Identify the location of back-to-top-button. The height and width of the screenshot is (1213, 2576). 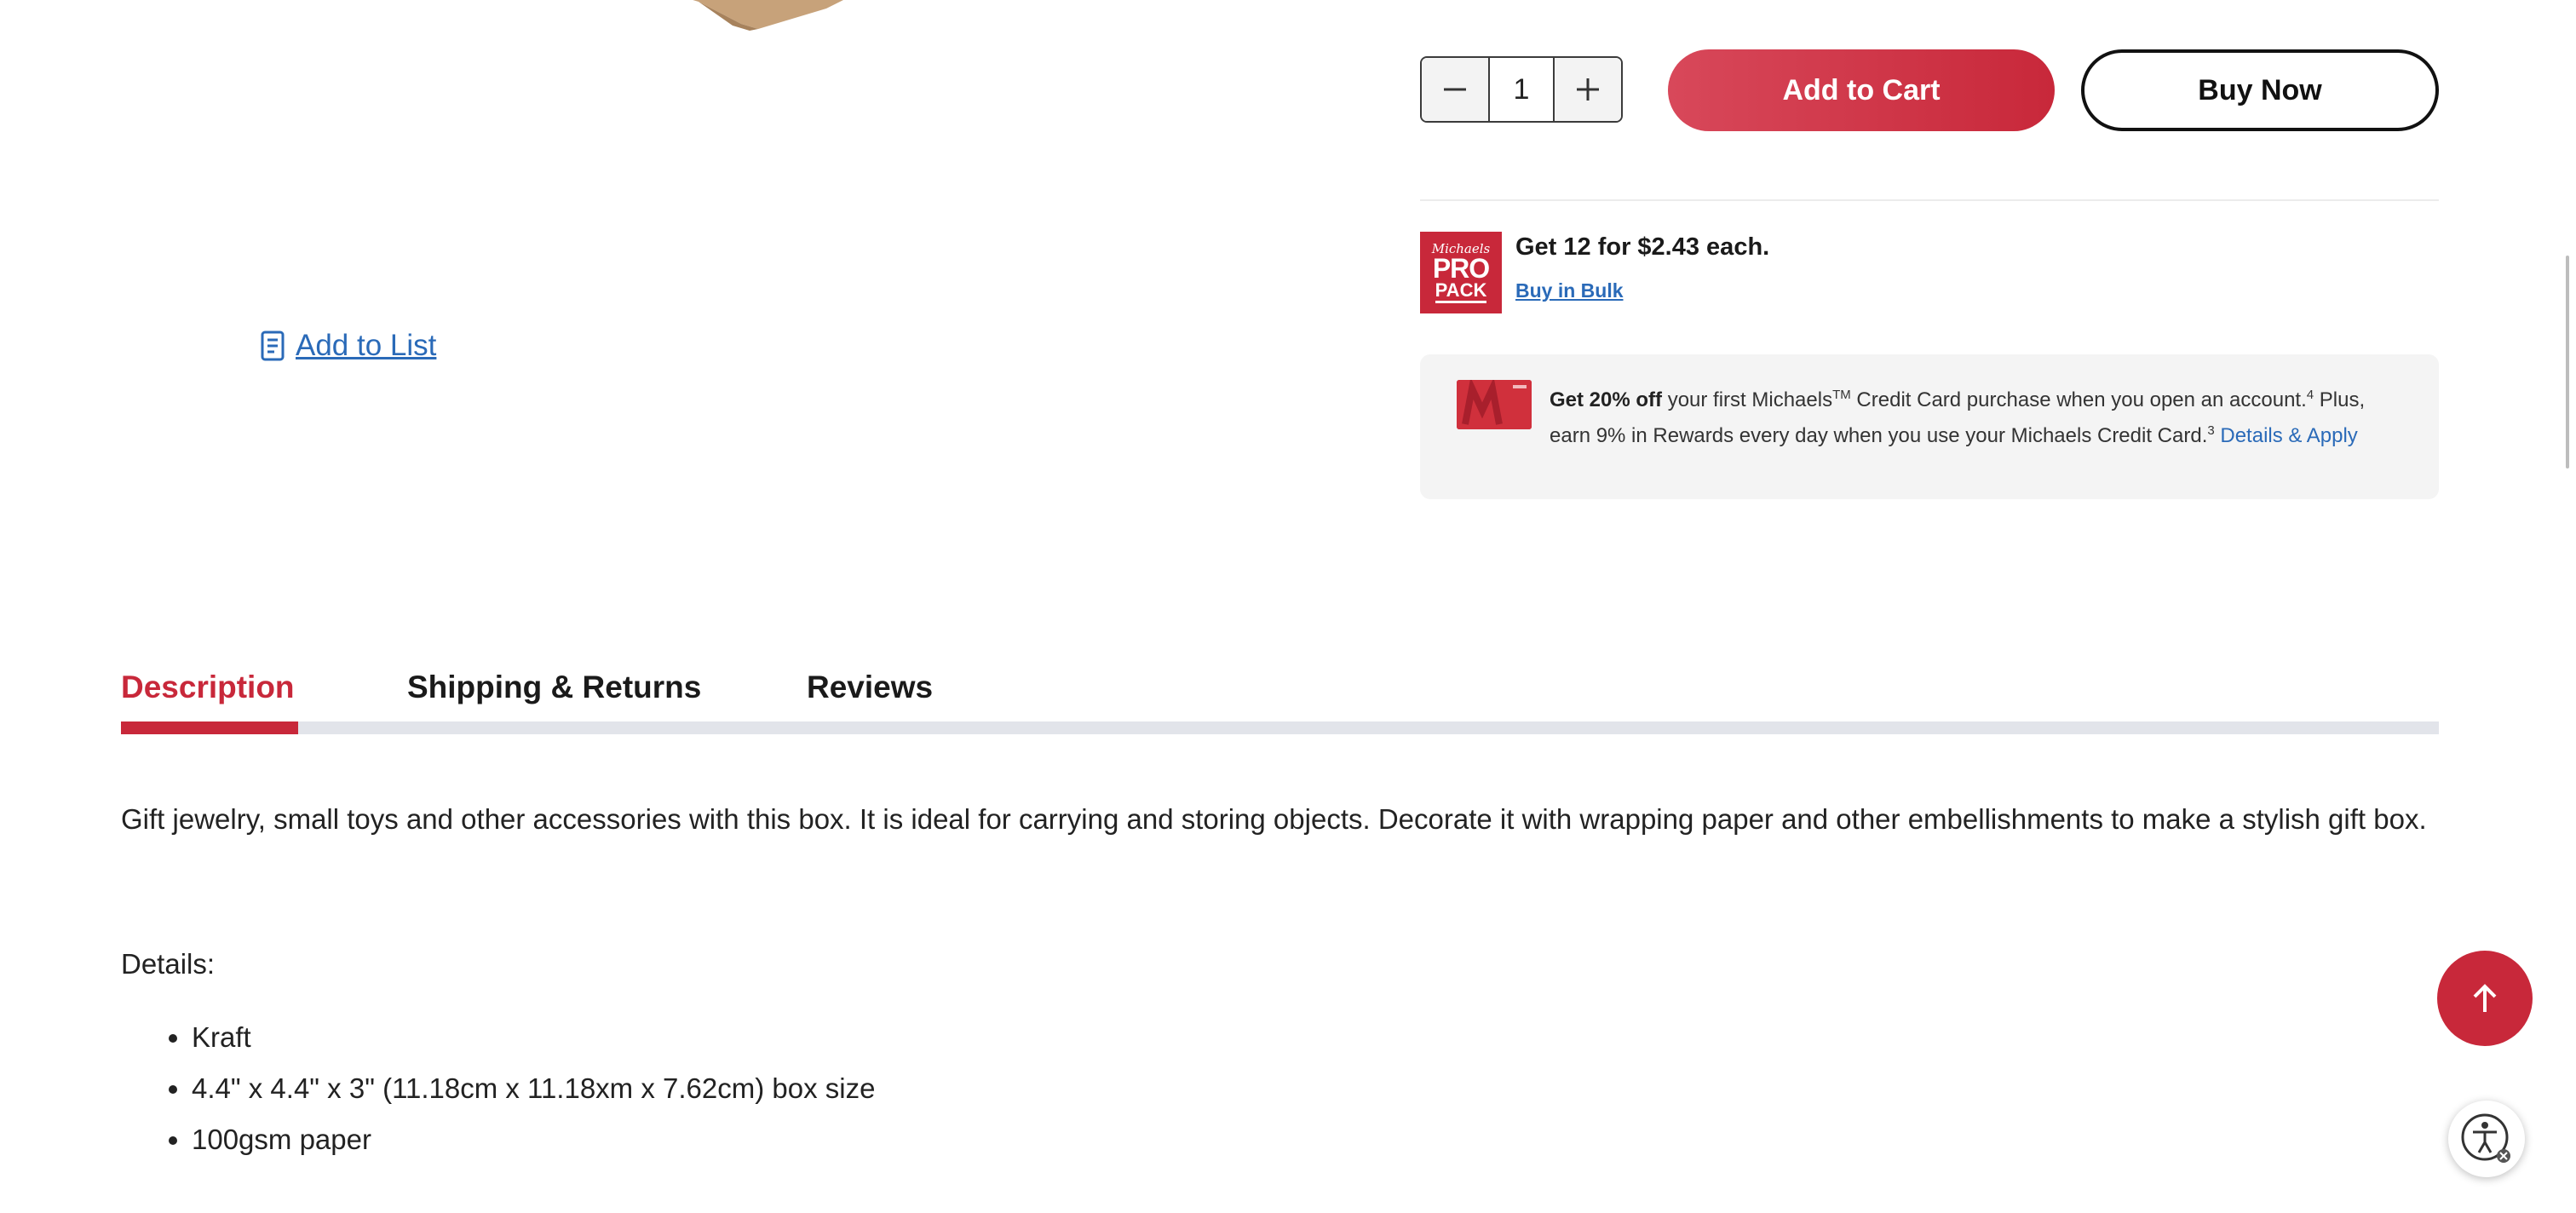
(2485, 998).